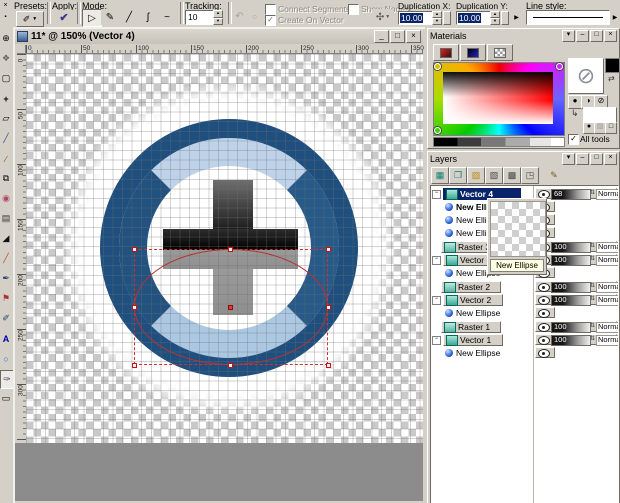  I want to click on new-adjustment-layer-button: ▩, so click(512, 175).